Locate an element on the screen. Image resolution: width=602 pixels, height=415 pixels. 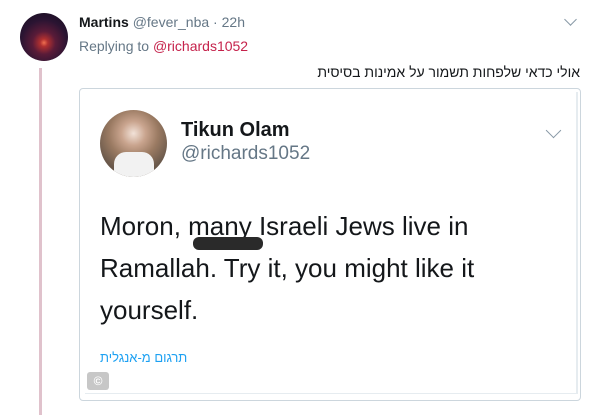
avatar-shirt is located at coordinates (134, 164).